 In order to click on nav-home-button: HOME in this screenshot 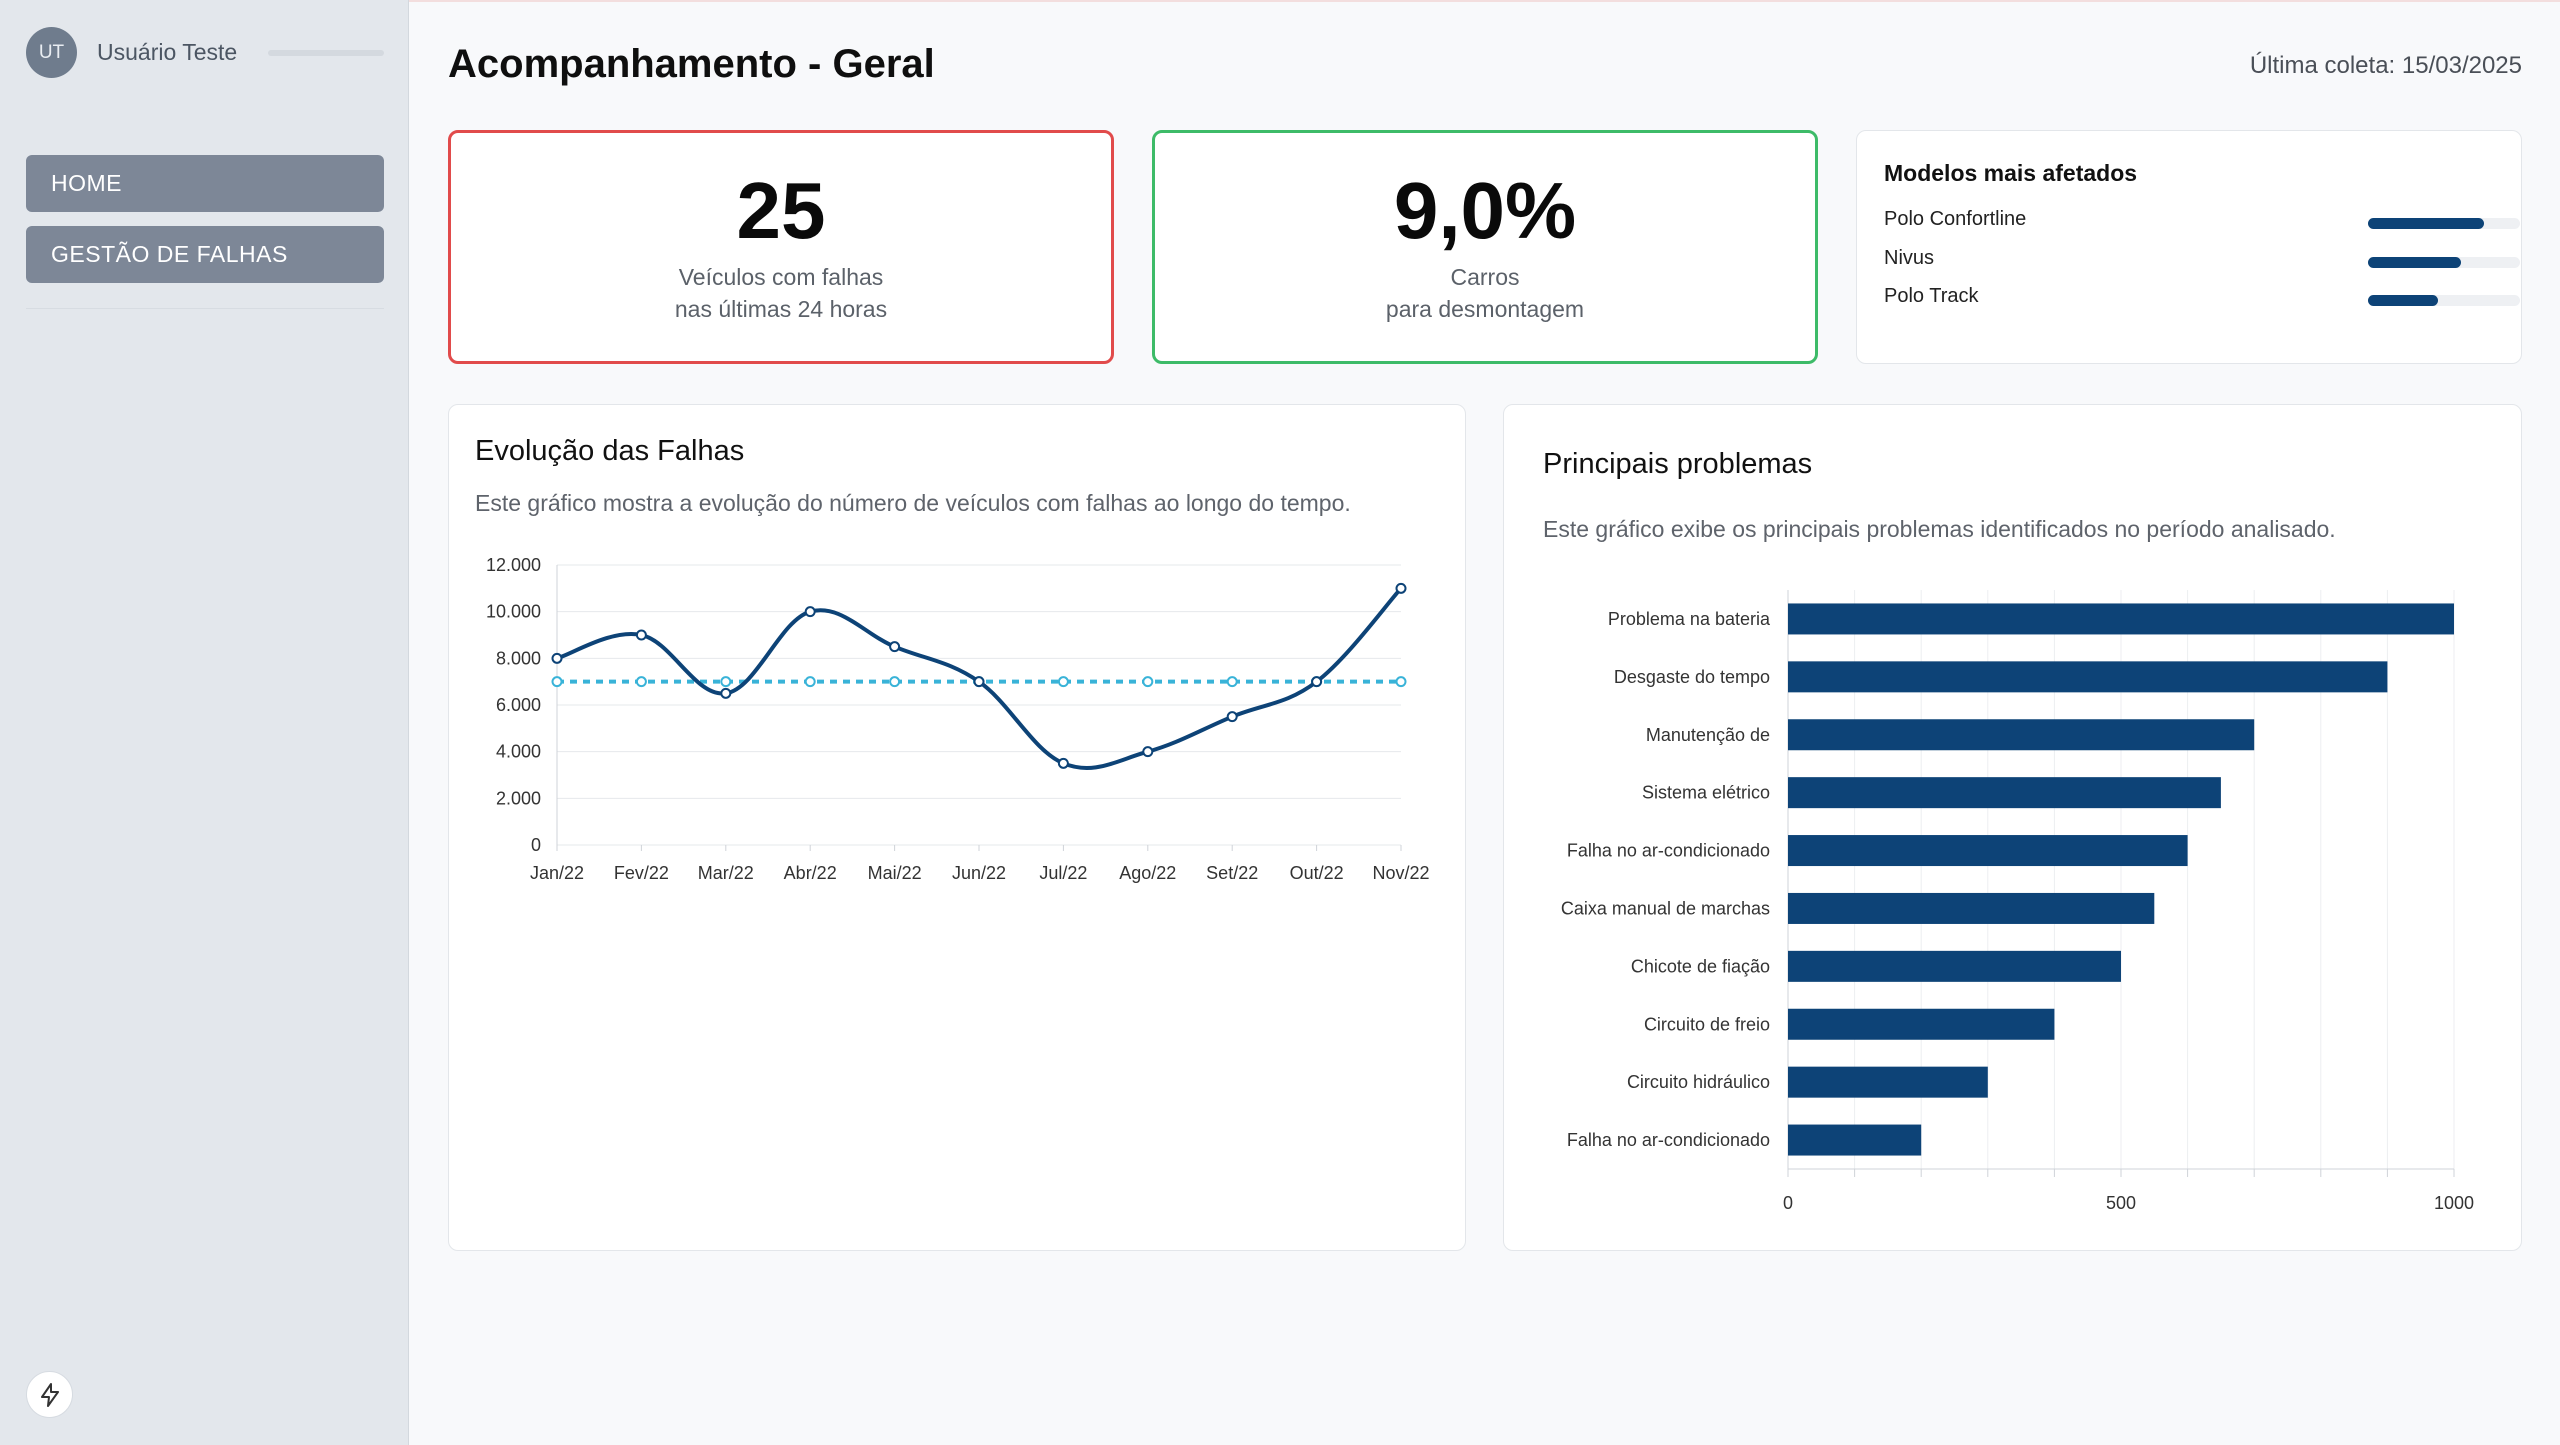, I will do `click(205, 183)`.